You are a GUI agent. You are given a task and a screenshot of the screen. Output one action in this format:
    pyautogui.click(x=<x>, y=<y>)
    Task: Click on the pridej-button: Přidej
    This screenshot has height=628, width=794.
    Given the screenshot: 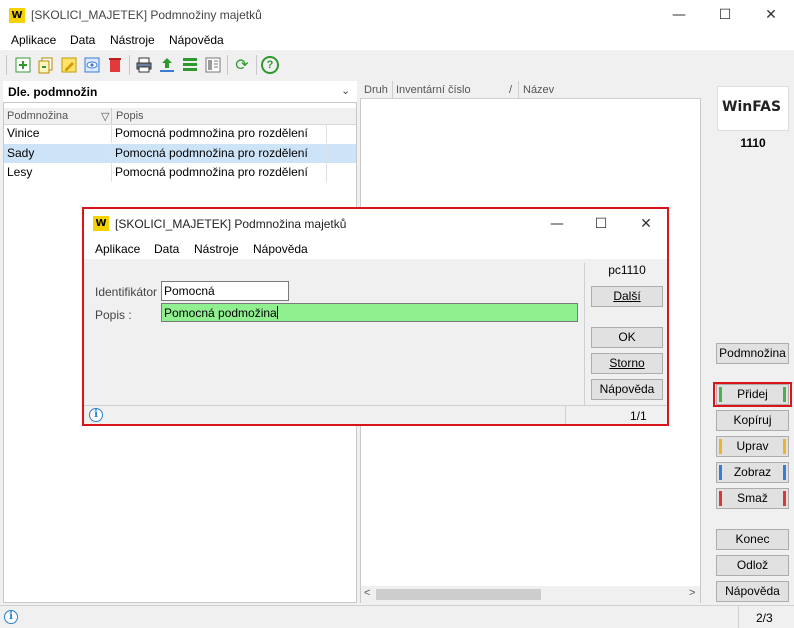 What is the action you would take?
    pyautogui.click(x=752, y=394)
    